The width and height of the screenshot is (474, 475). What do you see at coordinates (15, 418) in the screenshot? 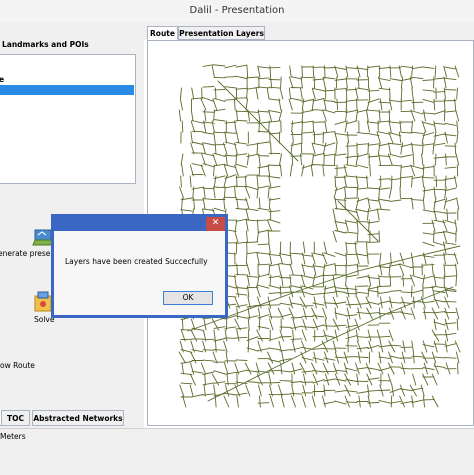
I see `tab-toc: TOC` at bounding box center [15, 418].